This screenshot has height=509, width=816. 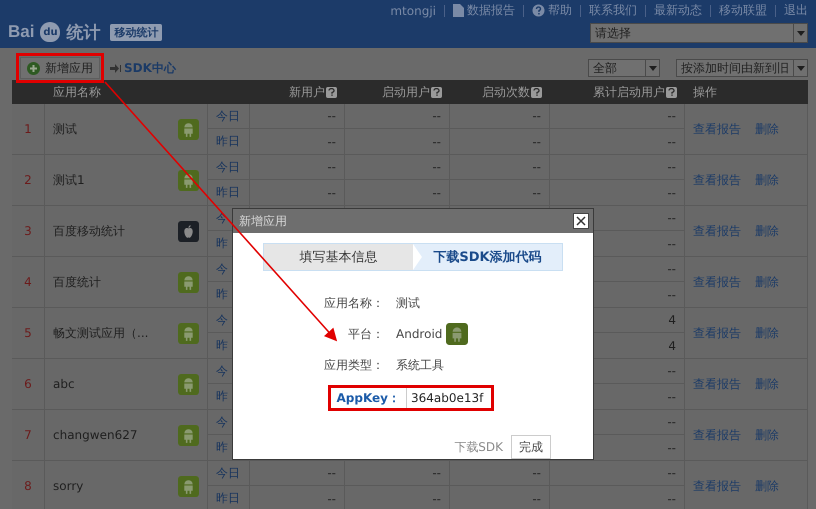 I want to click on row-number: 6, so click(x=28, y=384).